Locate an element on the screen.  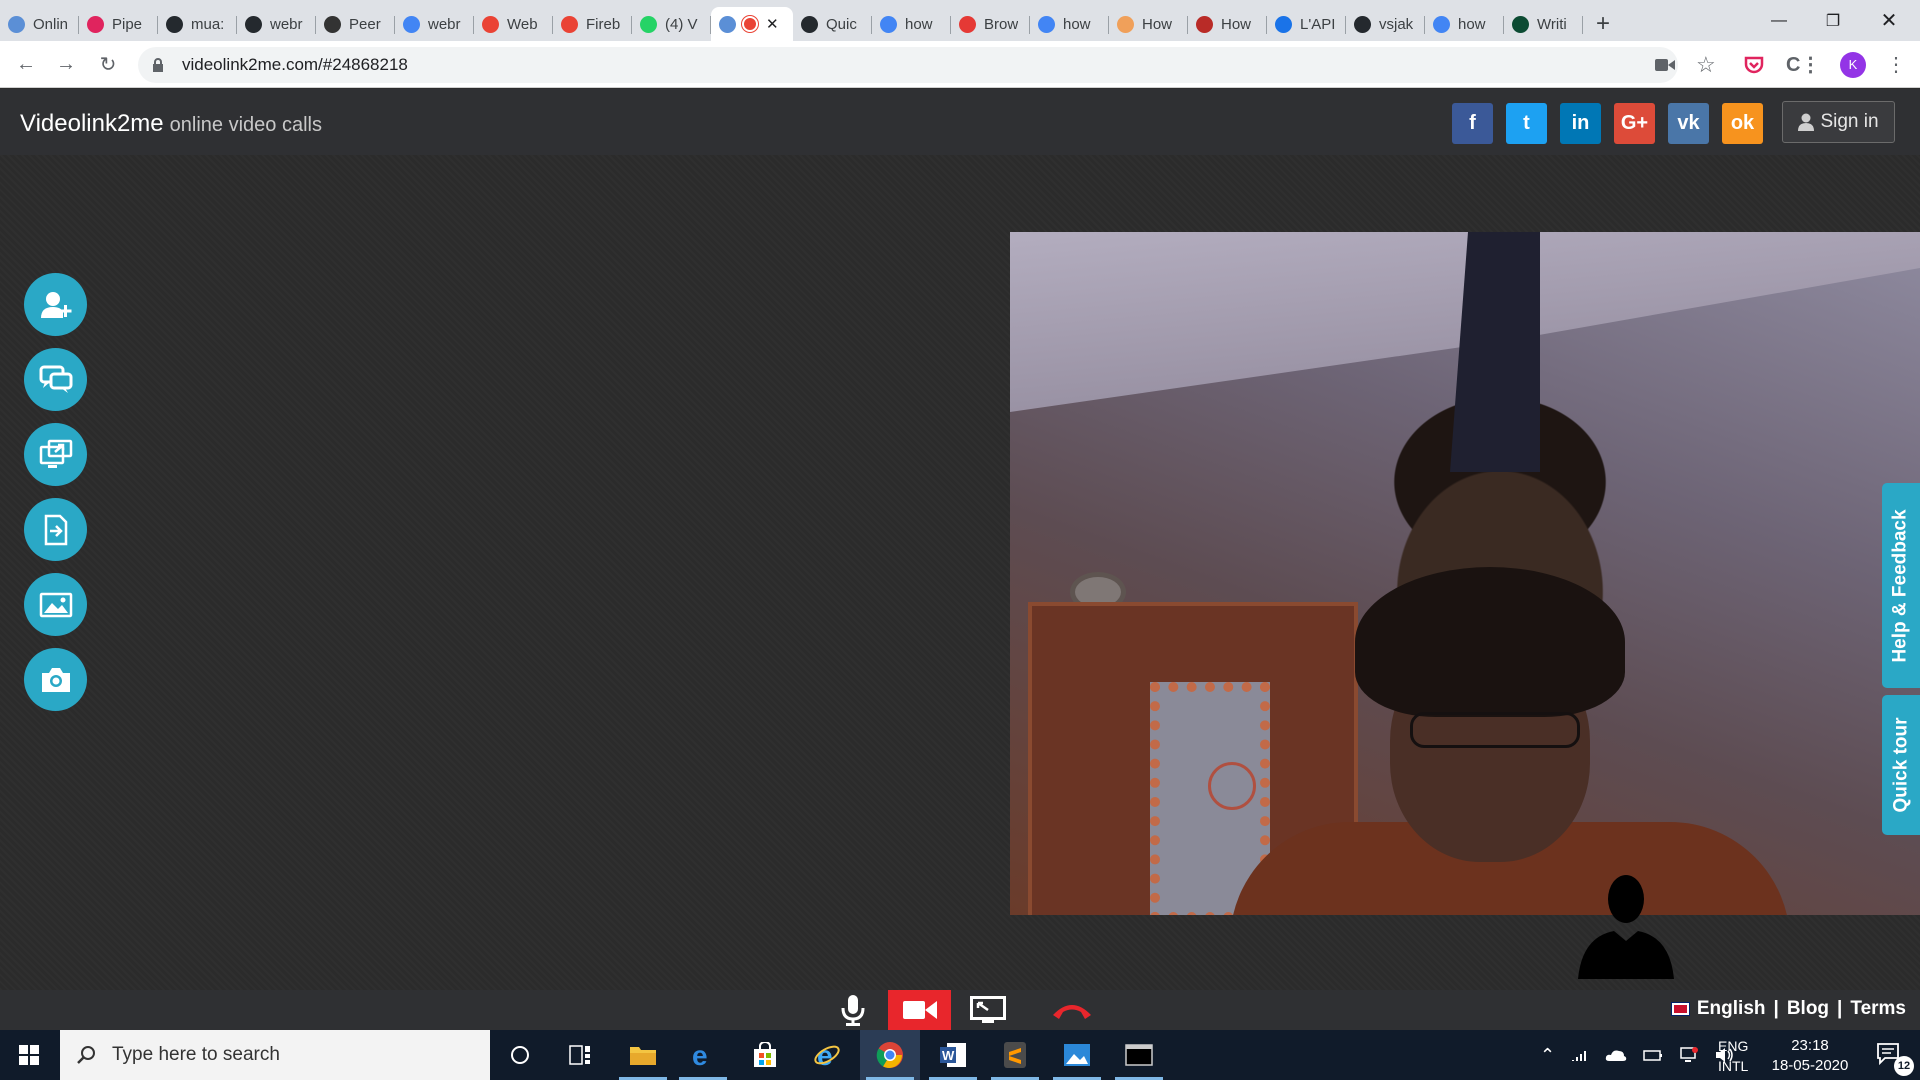
google-plus-icon: G+ is located at coordinates (1634, 123).